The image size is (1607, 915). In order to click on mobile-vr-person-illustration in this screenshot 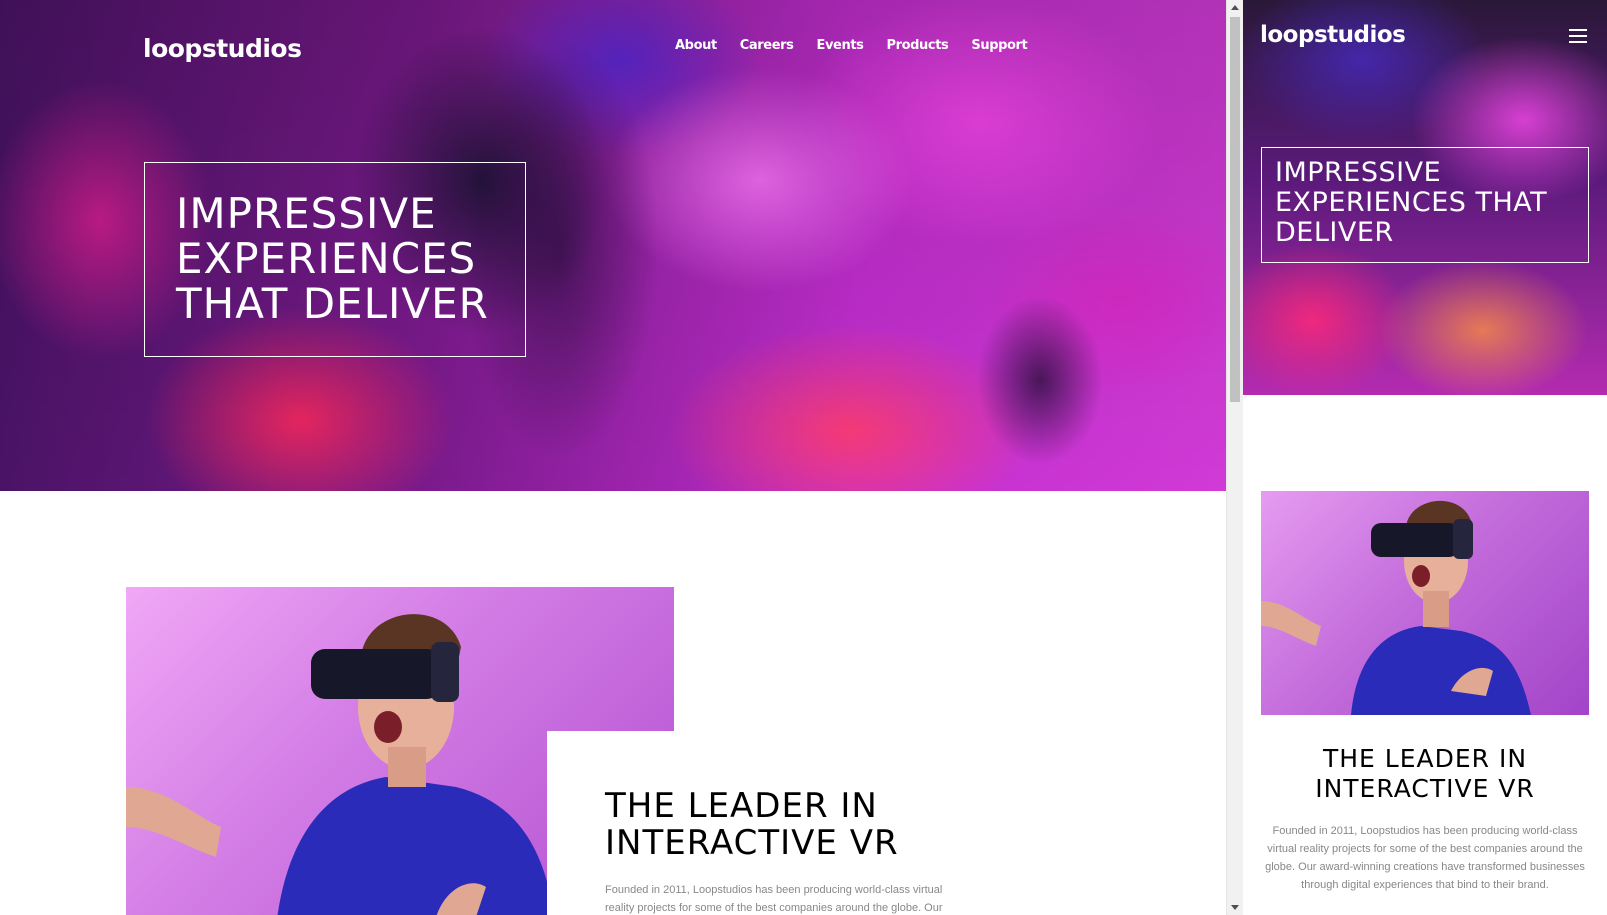, I will do `click(1396, 607)`.